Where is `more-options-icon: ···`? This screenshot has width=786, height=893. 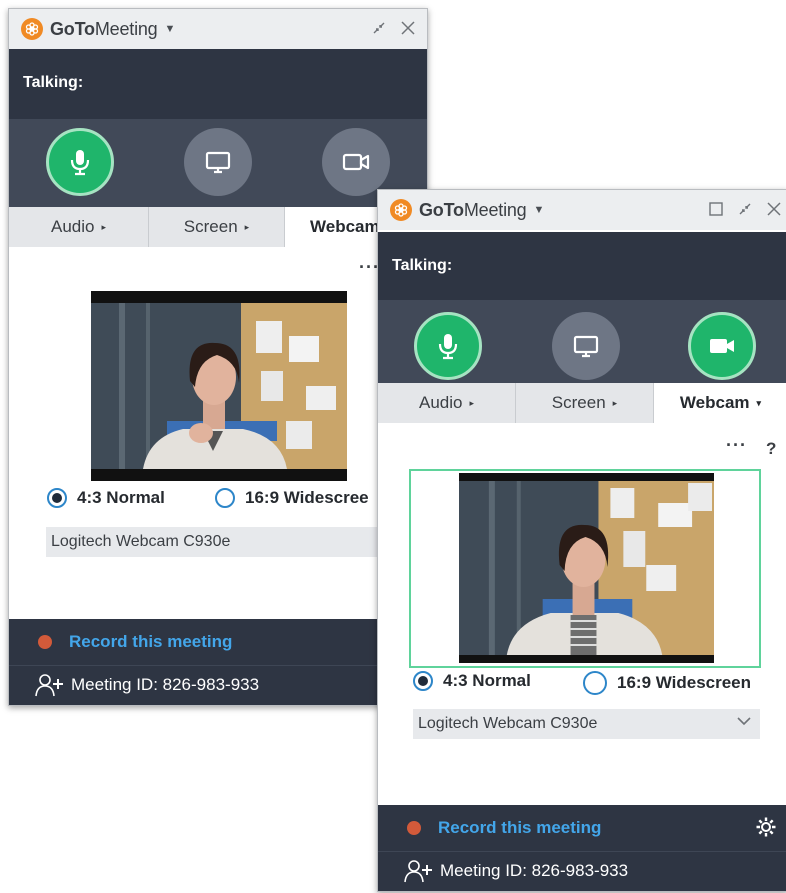 more-options-icon: ··· is located at coordinates (736, 445).